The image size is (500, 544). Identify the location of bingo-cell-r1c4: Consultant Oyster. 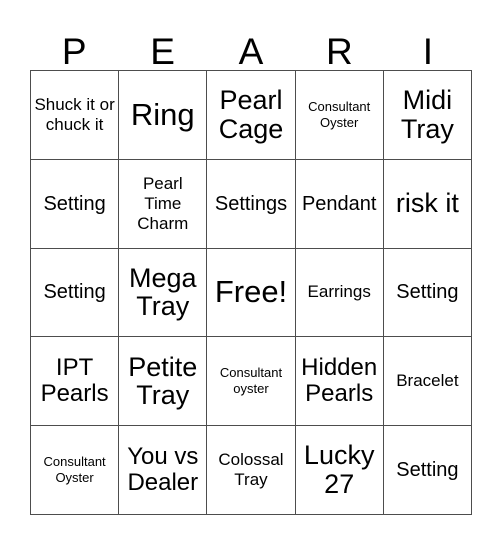
(339, 115).